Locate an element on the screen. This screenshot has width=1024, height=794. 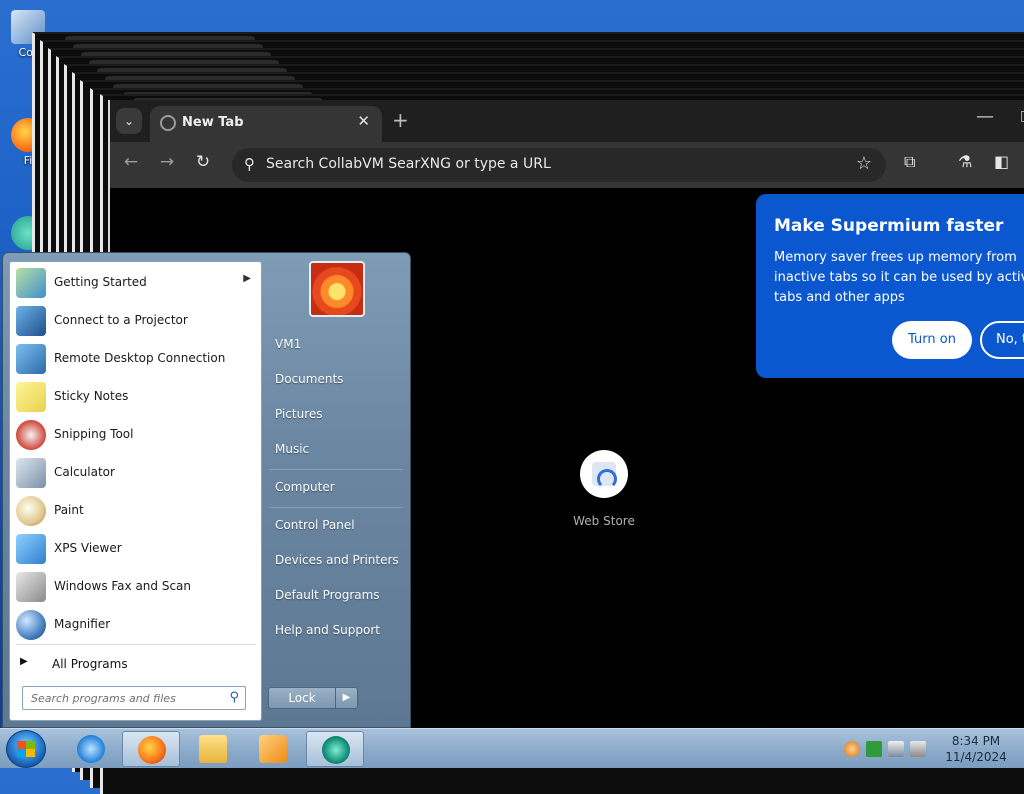
globe-icon is located at coordinates (168, 123).